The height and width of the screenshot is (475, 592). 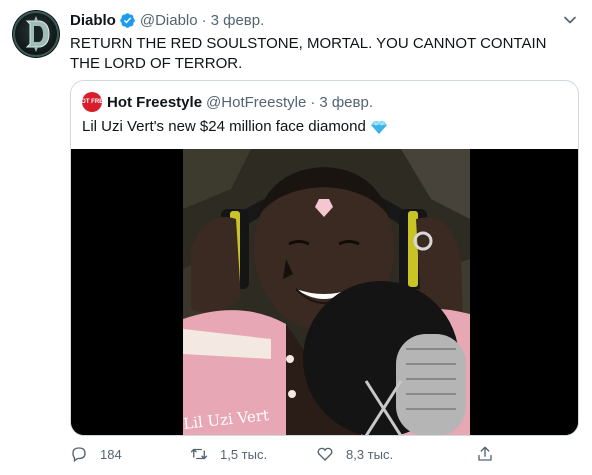 What do you see at coordinates (169, 20) in the screenshot?
I see `author-handle: @Diablo` at bounding box center [169, 20].